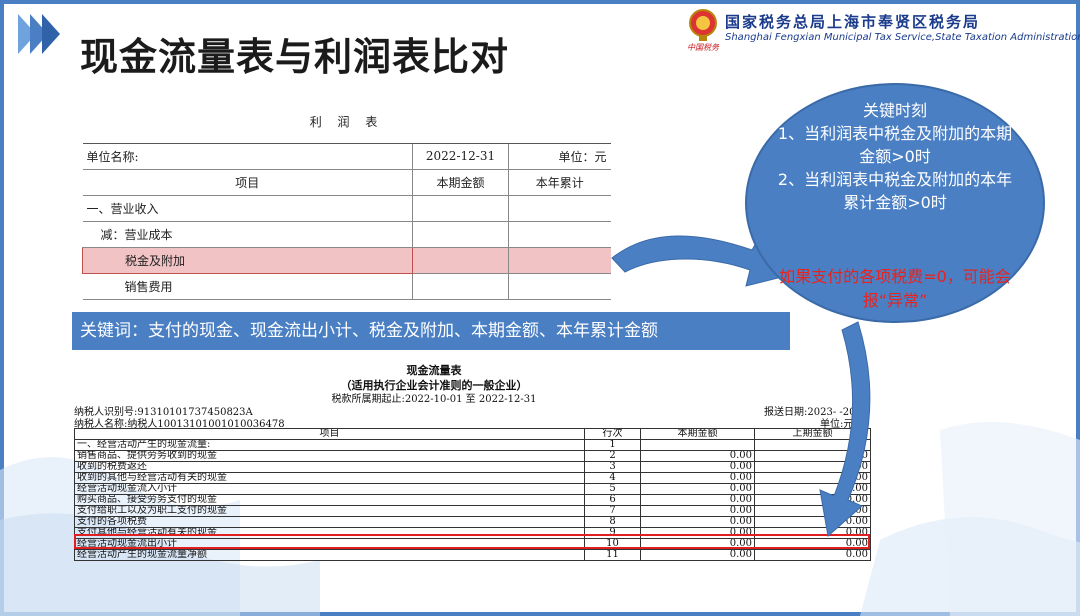 This screenshot has width=1080, height=616. I want to click on table-row: 购买商品、接受劳务支付的现金 6 0.00 0.00, so click(472, 500).